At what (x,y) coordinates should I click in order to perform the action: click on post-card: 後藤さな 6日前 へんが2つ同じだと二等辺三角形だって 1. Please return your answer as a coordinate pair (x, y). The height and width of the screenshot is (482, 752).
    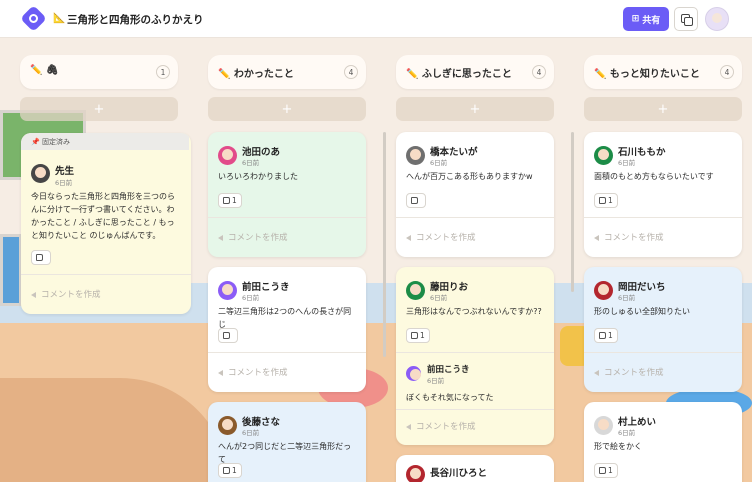
    Looking at the image, I should click on (287, 442).